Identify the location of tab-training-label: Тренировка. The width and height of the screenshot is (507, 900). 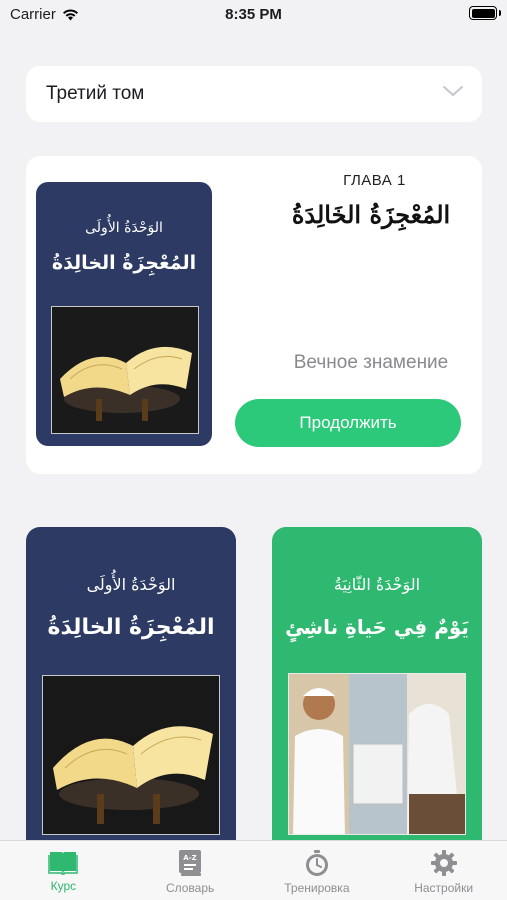
(317, 888).